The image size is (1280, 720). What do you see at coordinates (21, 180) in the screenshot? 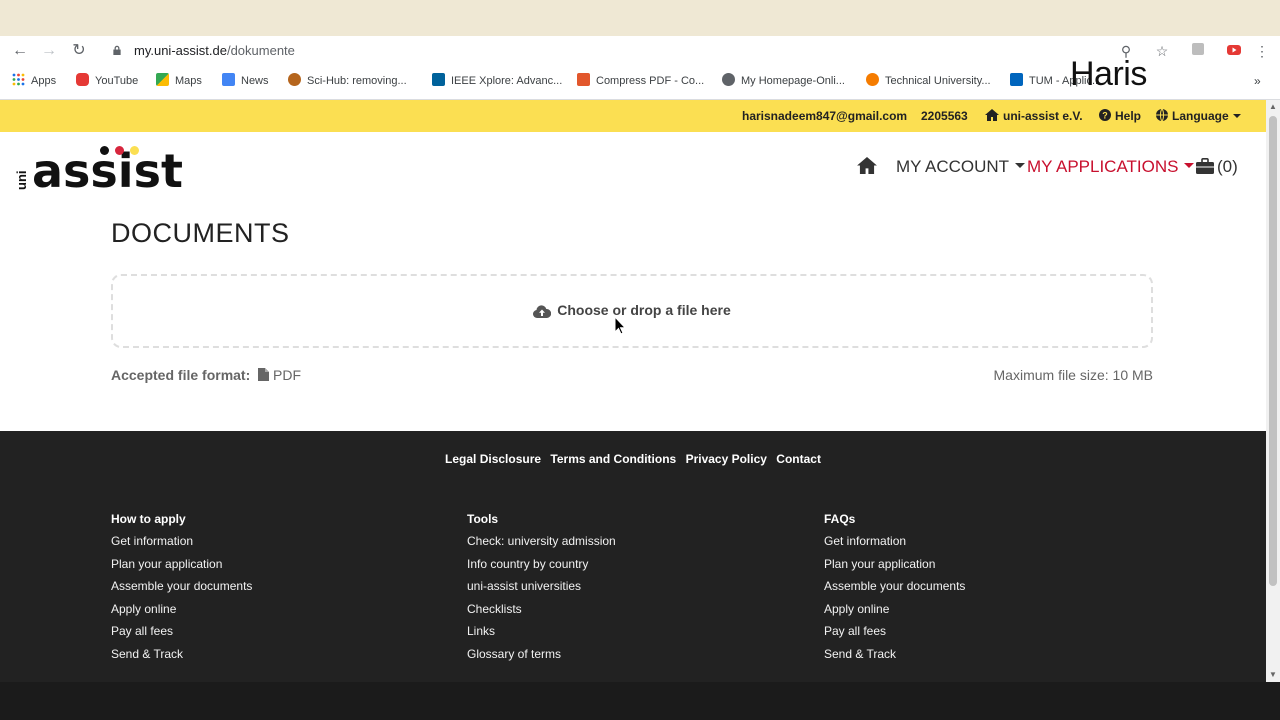
I see `logo-uni-text: uni` at bounding box center [21, 180].